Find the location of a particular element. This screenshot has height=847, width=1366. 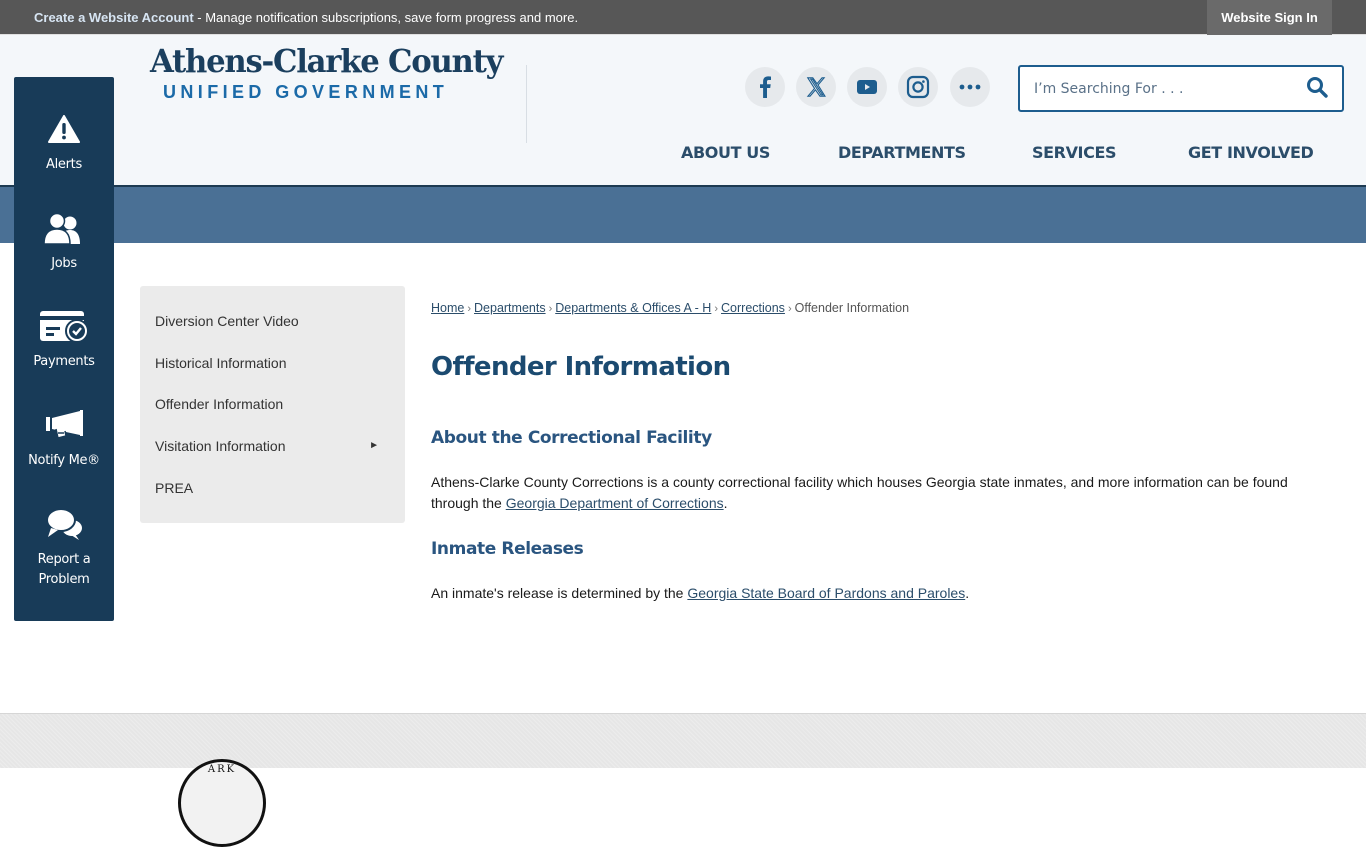

subnav-item-historical-information: Historical Information is located at coordinates (275, 363).